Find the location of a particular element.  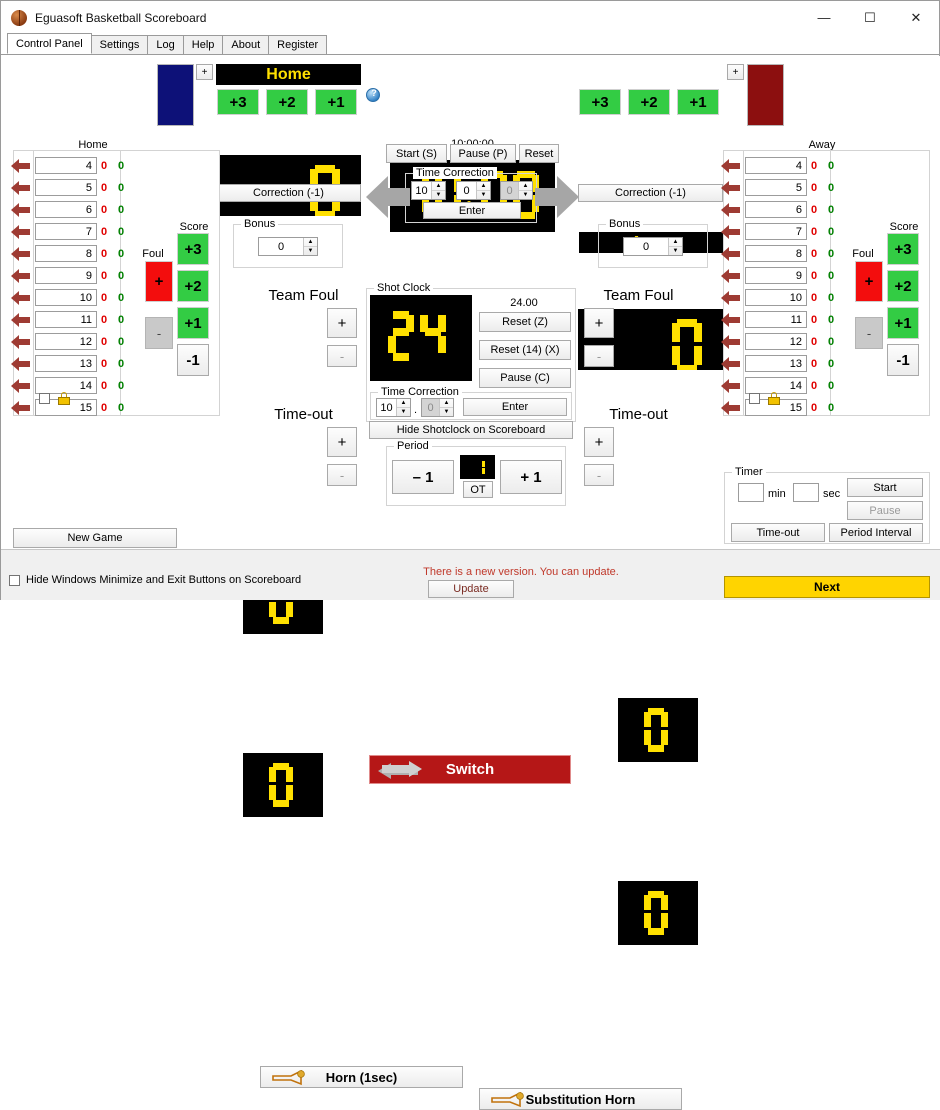

home-player-plus1-button: +1 is located at coordinates (193, 323).